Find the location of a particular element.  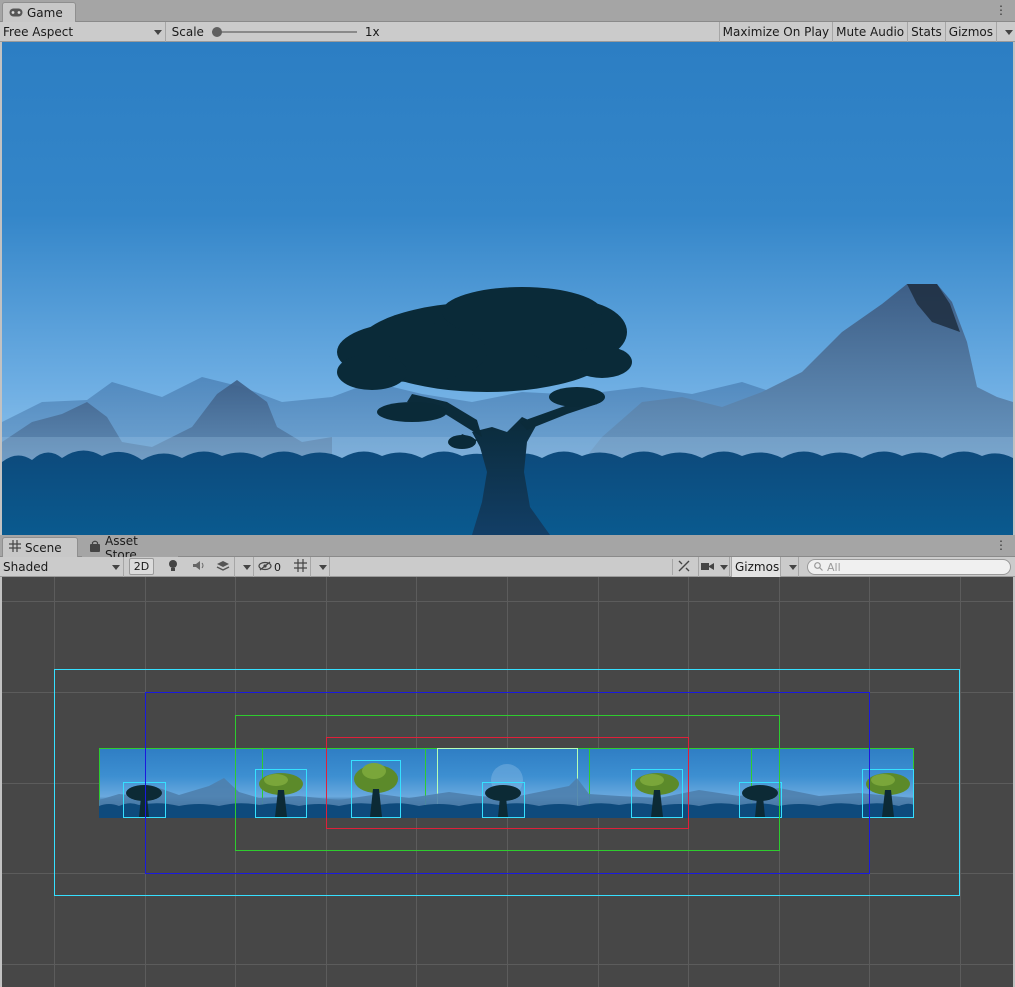

scene-tab-bar: Scene Asset Store ⋮ is located at coordinates (507, 548).